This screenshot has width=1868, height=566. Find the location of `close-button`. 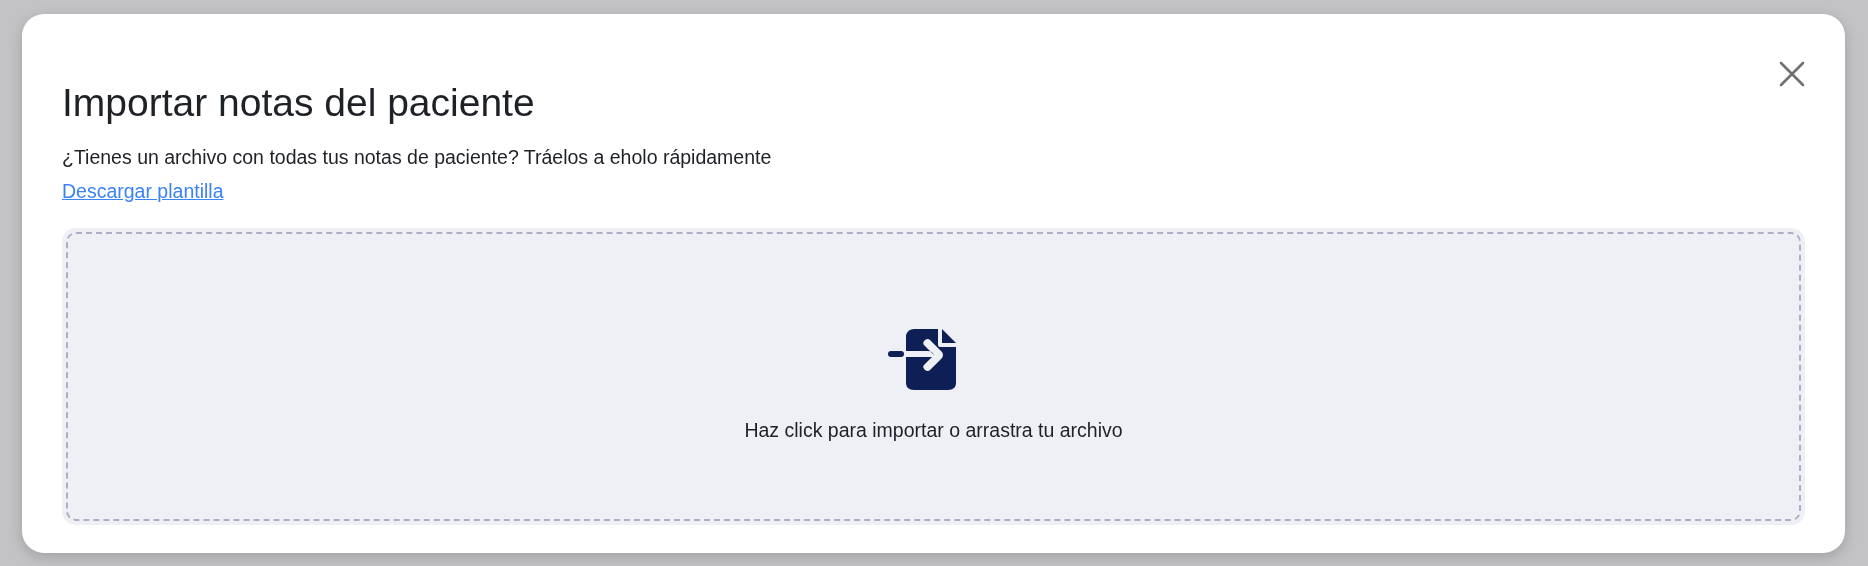

close-button is located at coordinates (1792, 74).